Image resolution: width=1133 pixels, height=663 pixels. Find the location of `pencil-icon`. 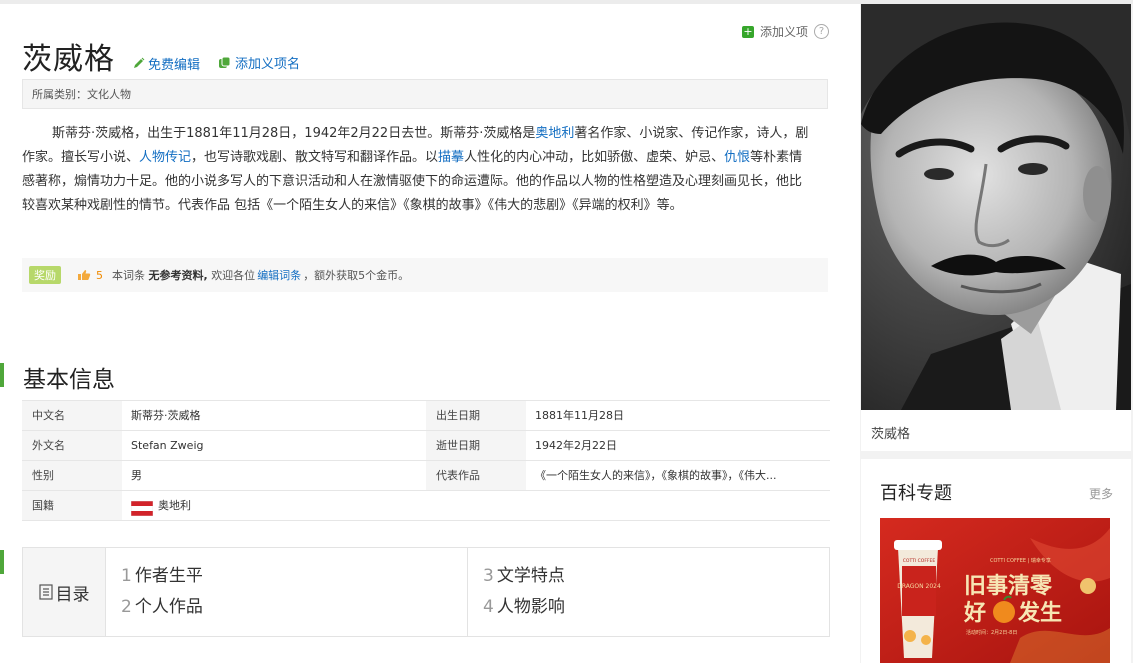

pencil-icon is located at coordinates (139, 63).